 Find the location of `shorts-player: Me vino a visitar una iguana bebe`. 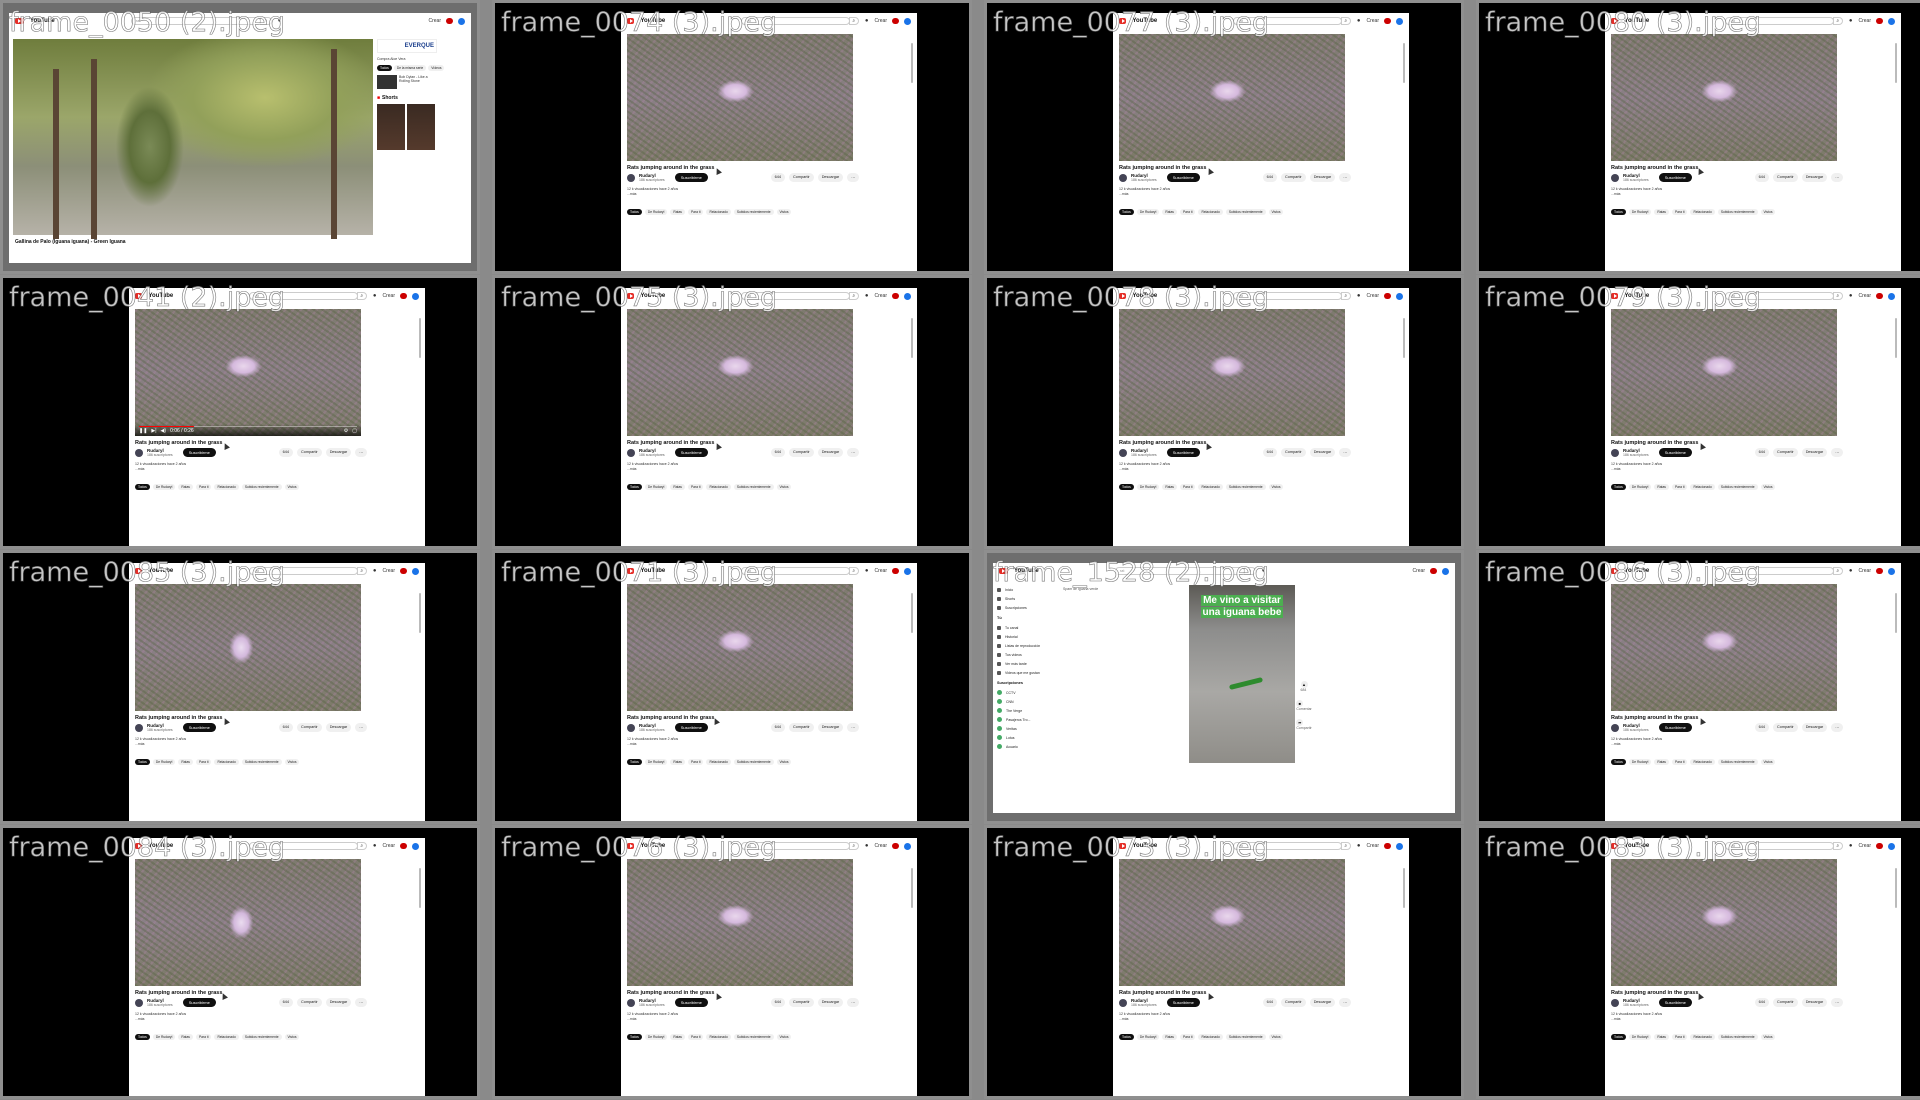

shorts-player: Me vino a visitar una iguana bebe is located at coordinates (1242, 674).